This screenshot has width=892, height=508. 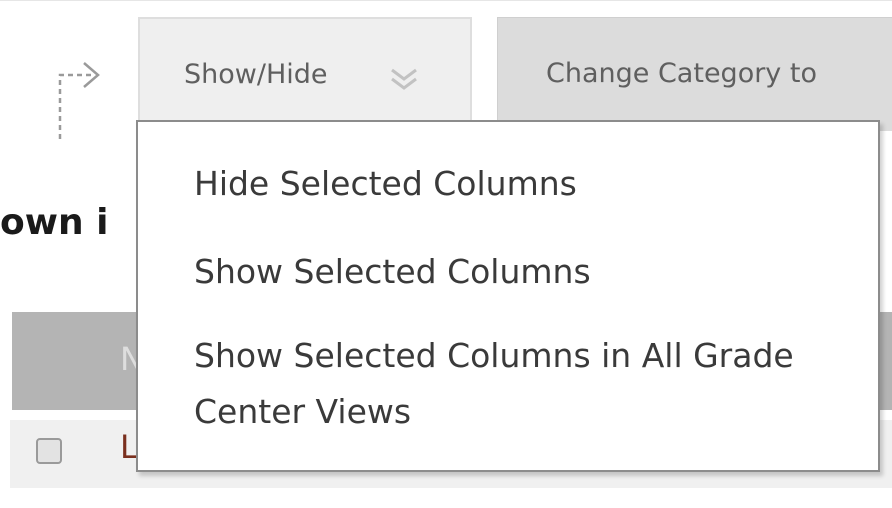 What do you see at coordinates (404, 79) in the screenshot?
I see `double-chevron-down-icon` at bounding box center [404, 79].